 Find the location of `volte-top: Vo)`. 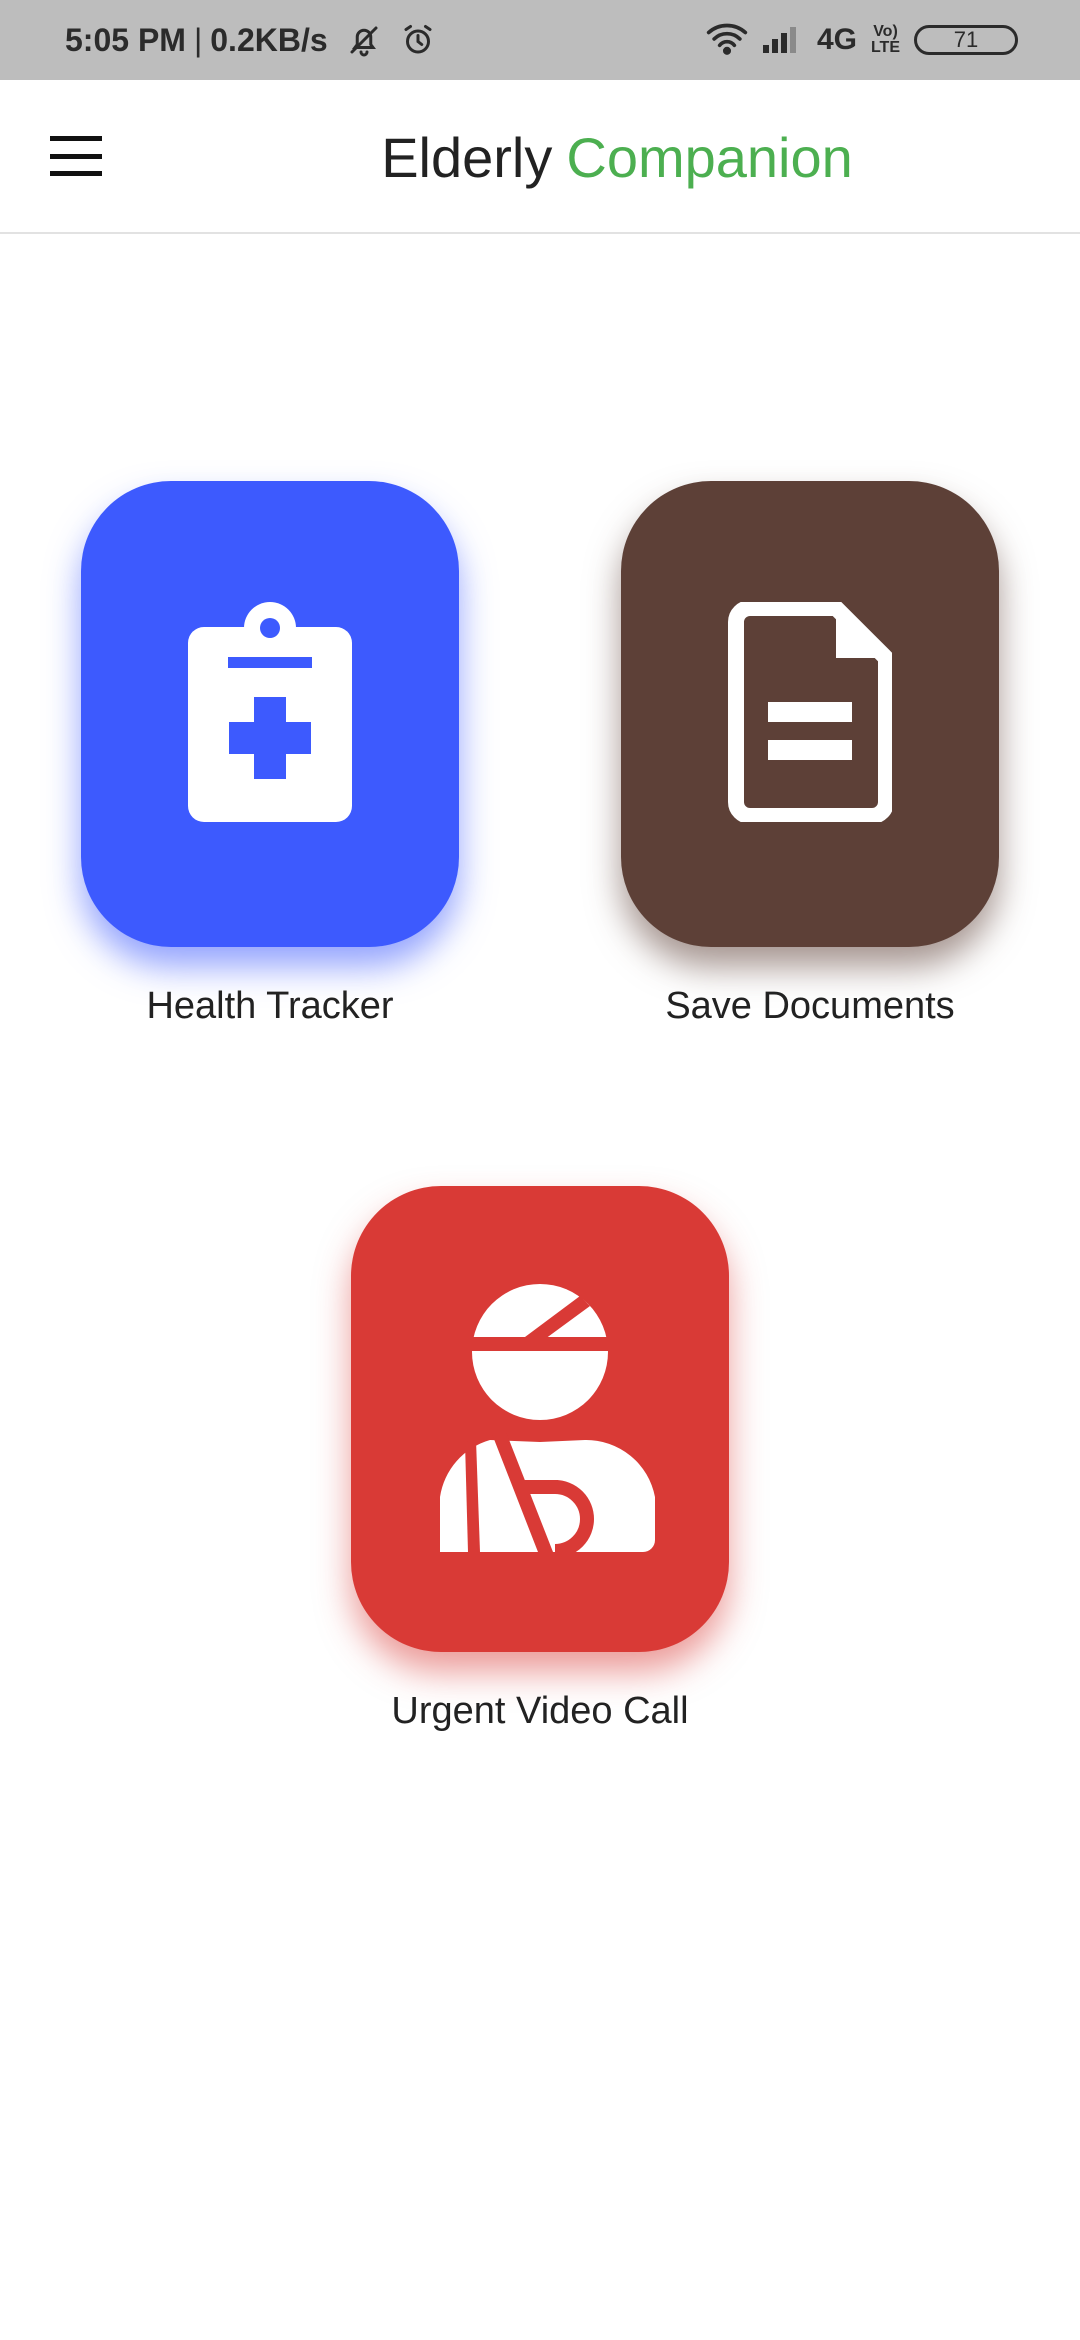

volte-top: Vo) is located at coordinates (885, 31).